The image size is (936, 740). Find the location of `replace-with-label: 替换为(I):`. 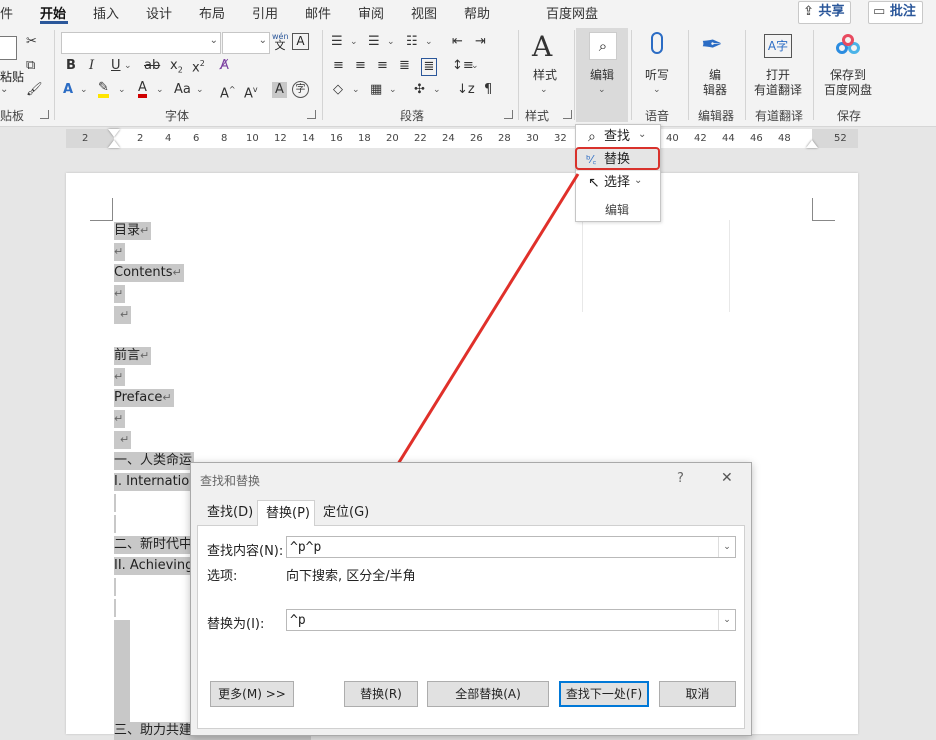

replace-with-label: 替换为(I): is located at coordinates (236, 624).